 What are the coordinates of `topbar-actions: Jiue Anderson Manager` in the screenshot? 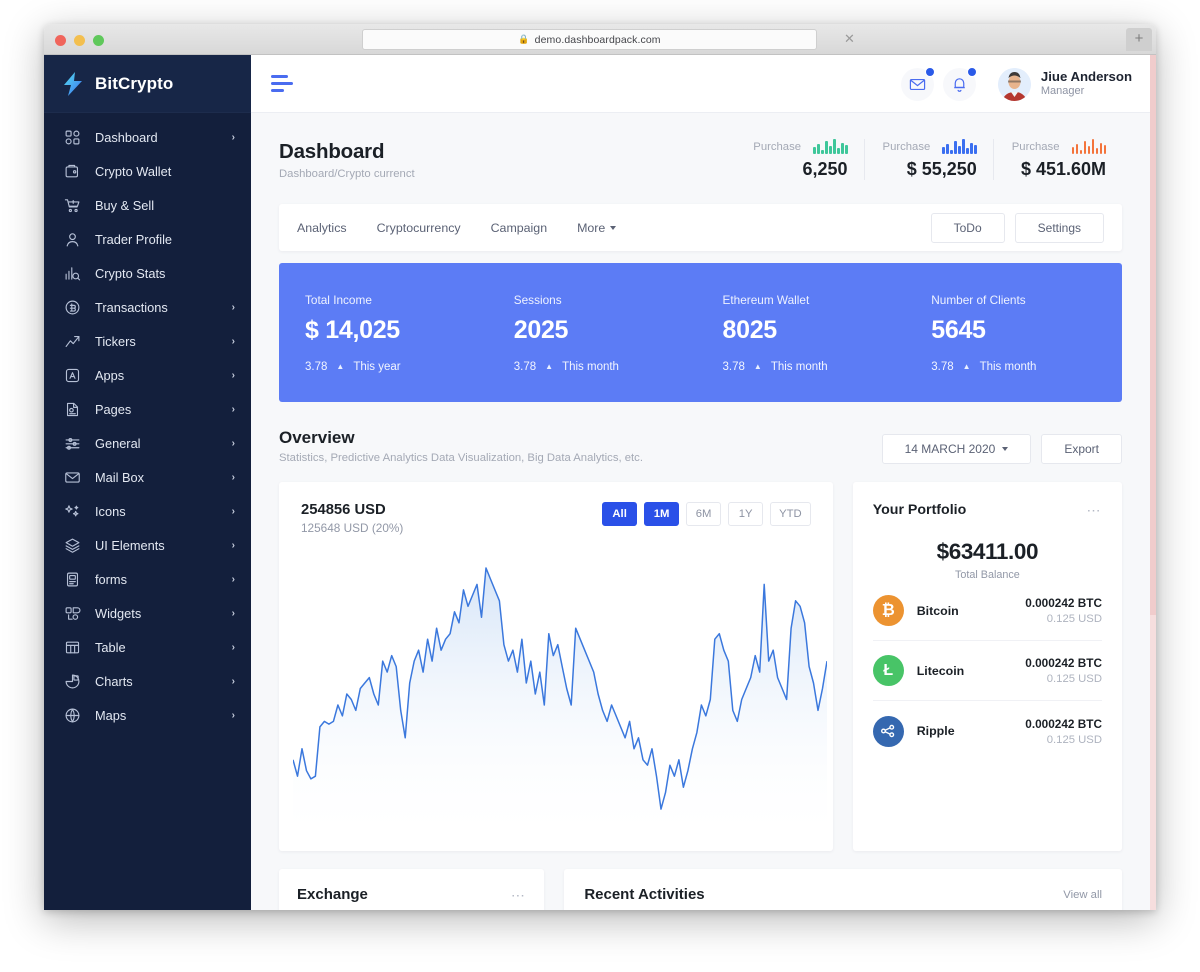 It's located at (1012, 84).